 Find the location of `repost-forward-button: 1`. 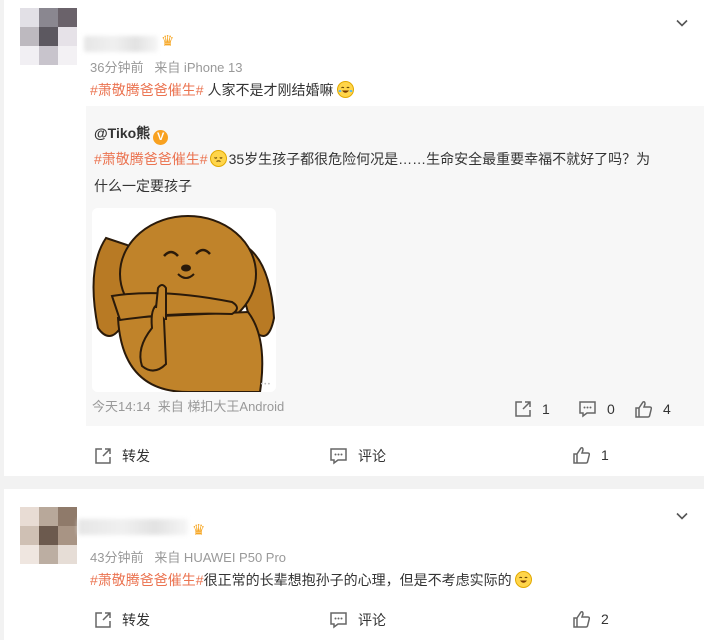

repost-forward-button: 1 is located at coordinates (532, 409).